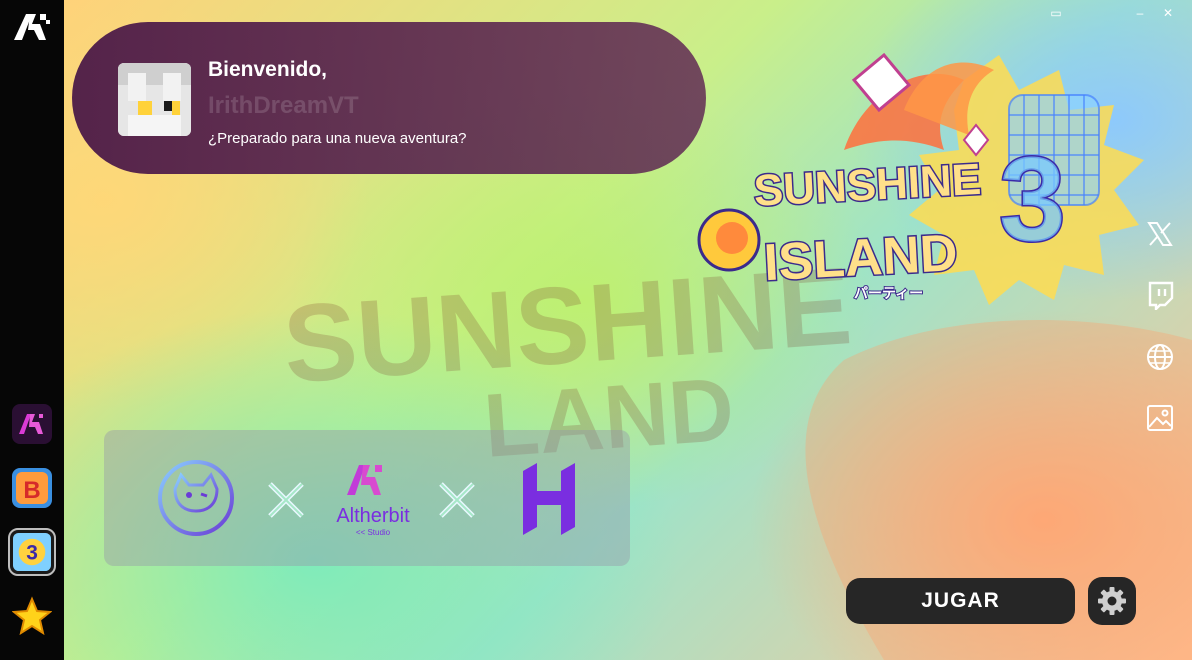 Image resolution: width=1192 pixels, height=660 pixels. Describe the element at coordinates (337, 138) in the screenshot. I see `welcome-subtitle: ¿Preparado para una nueva aventura?` at that location.